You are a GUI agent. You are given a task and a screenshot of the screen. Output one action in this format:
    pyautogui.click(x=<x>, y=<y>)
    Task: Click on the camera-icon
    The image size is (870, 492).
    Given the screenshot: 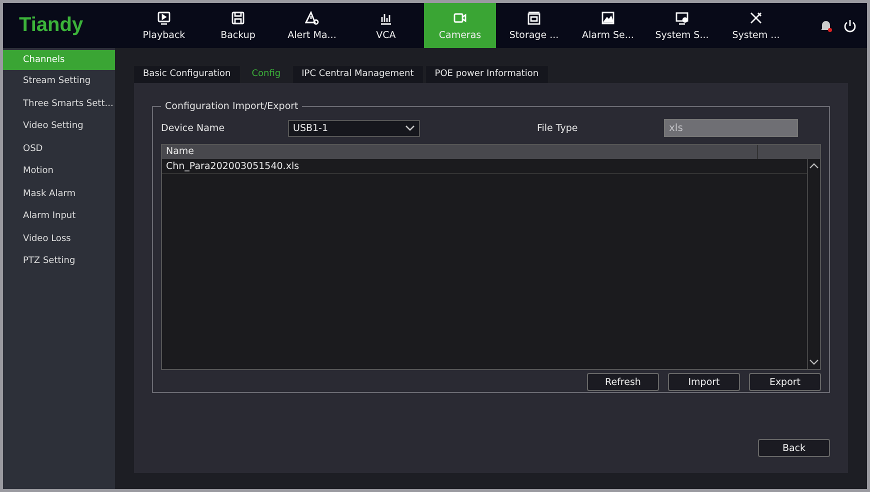 What is the action you would take?
    pyautogui.click(x=460, y=17)
    